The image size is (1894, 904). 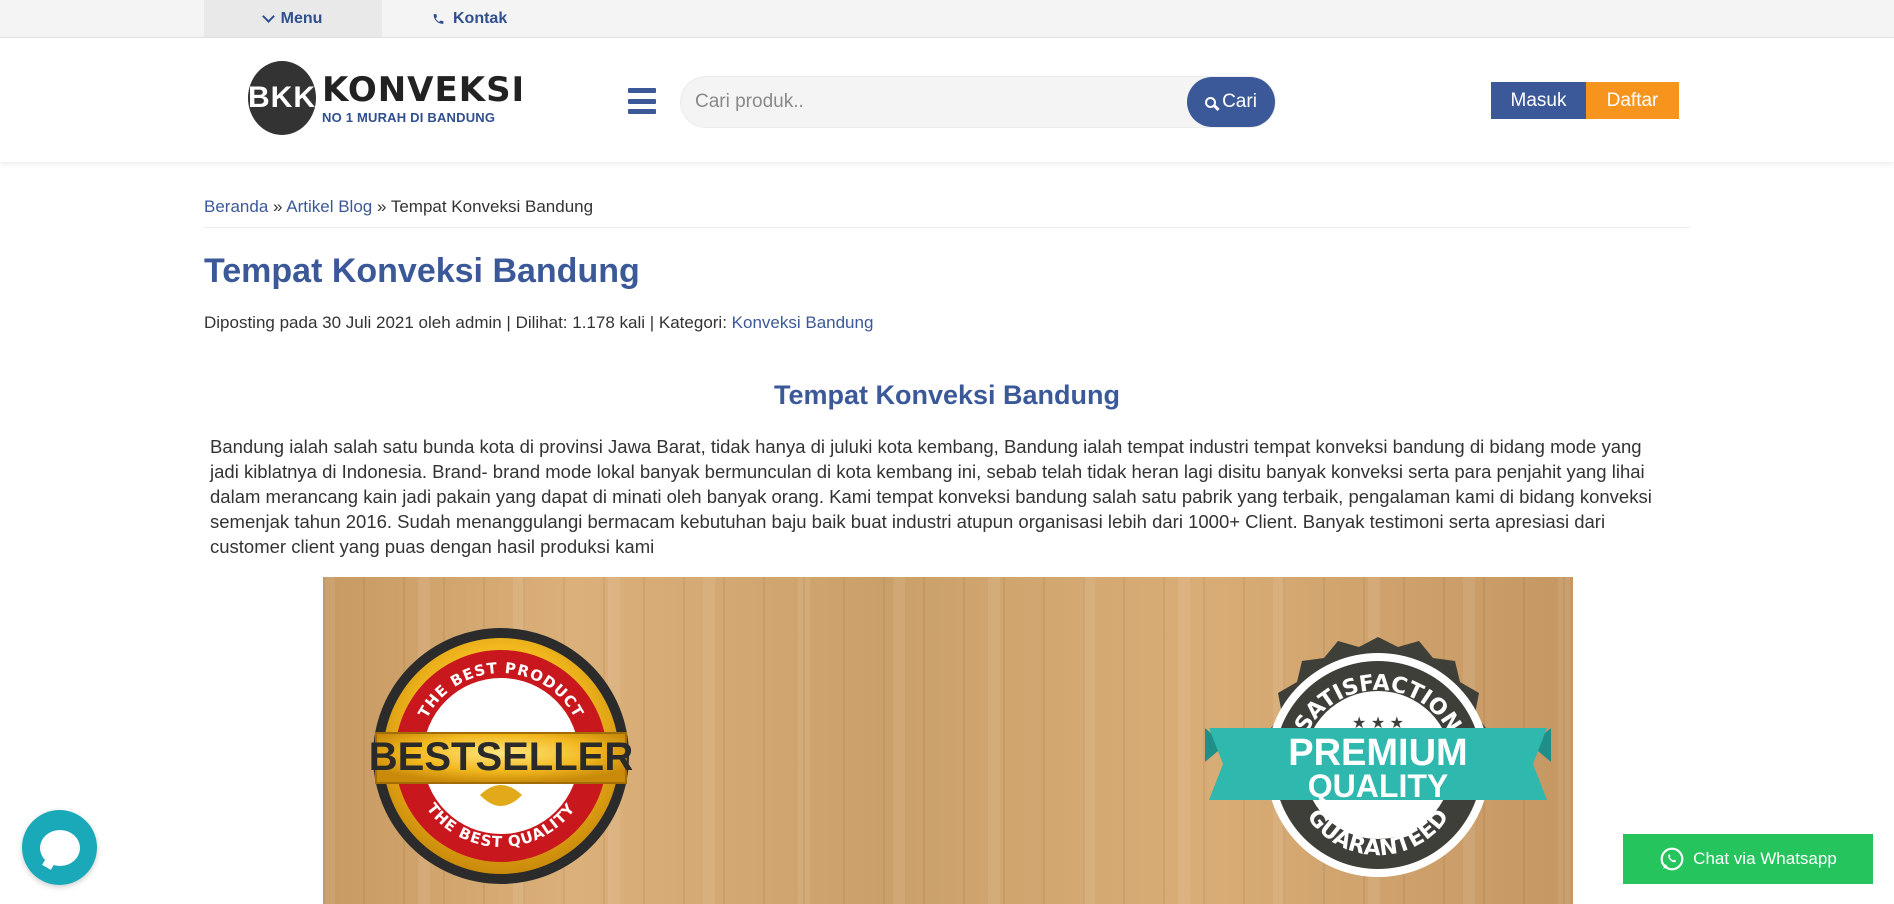 I want to click on menu-label: Menu, so click(x=301, y=18).